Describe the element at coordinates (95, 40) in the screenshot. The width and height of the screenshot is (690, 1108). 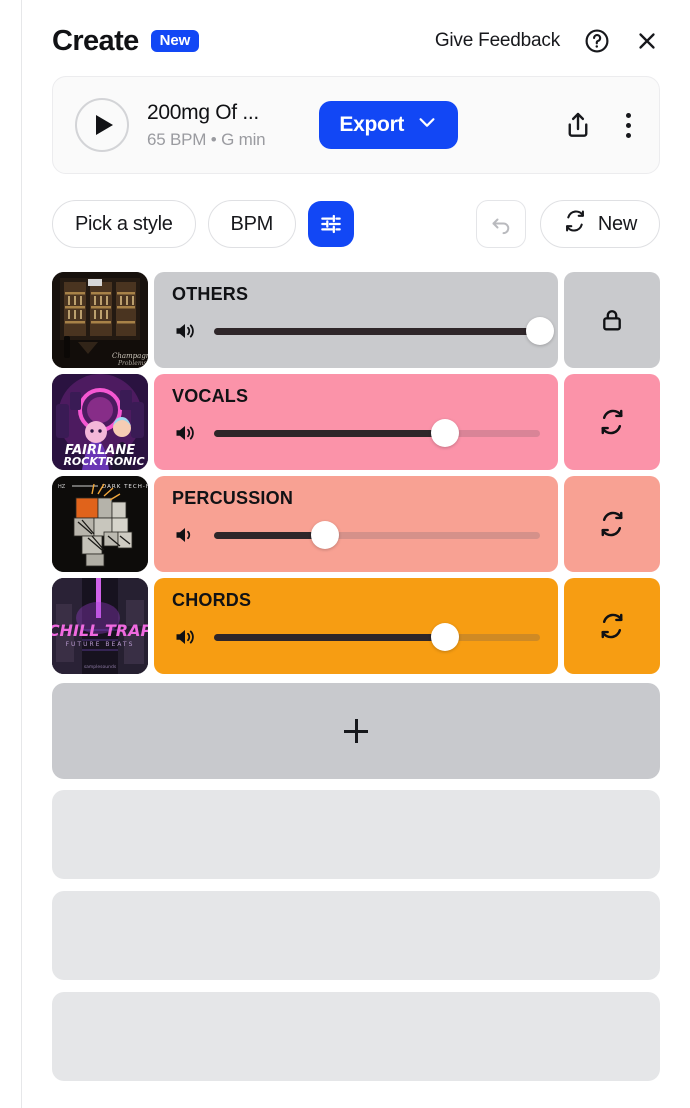
I see `page-title: Create` at that location.